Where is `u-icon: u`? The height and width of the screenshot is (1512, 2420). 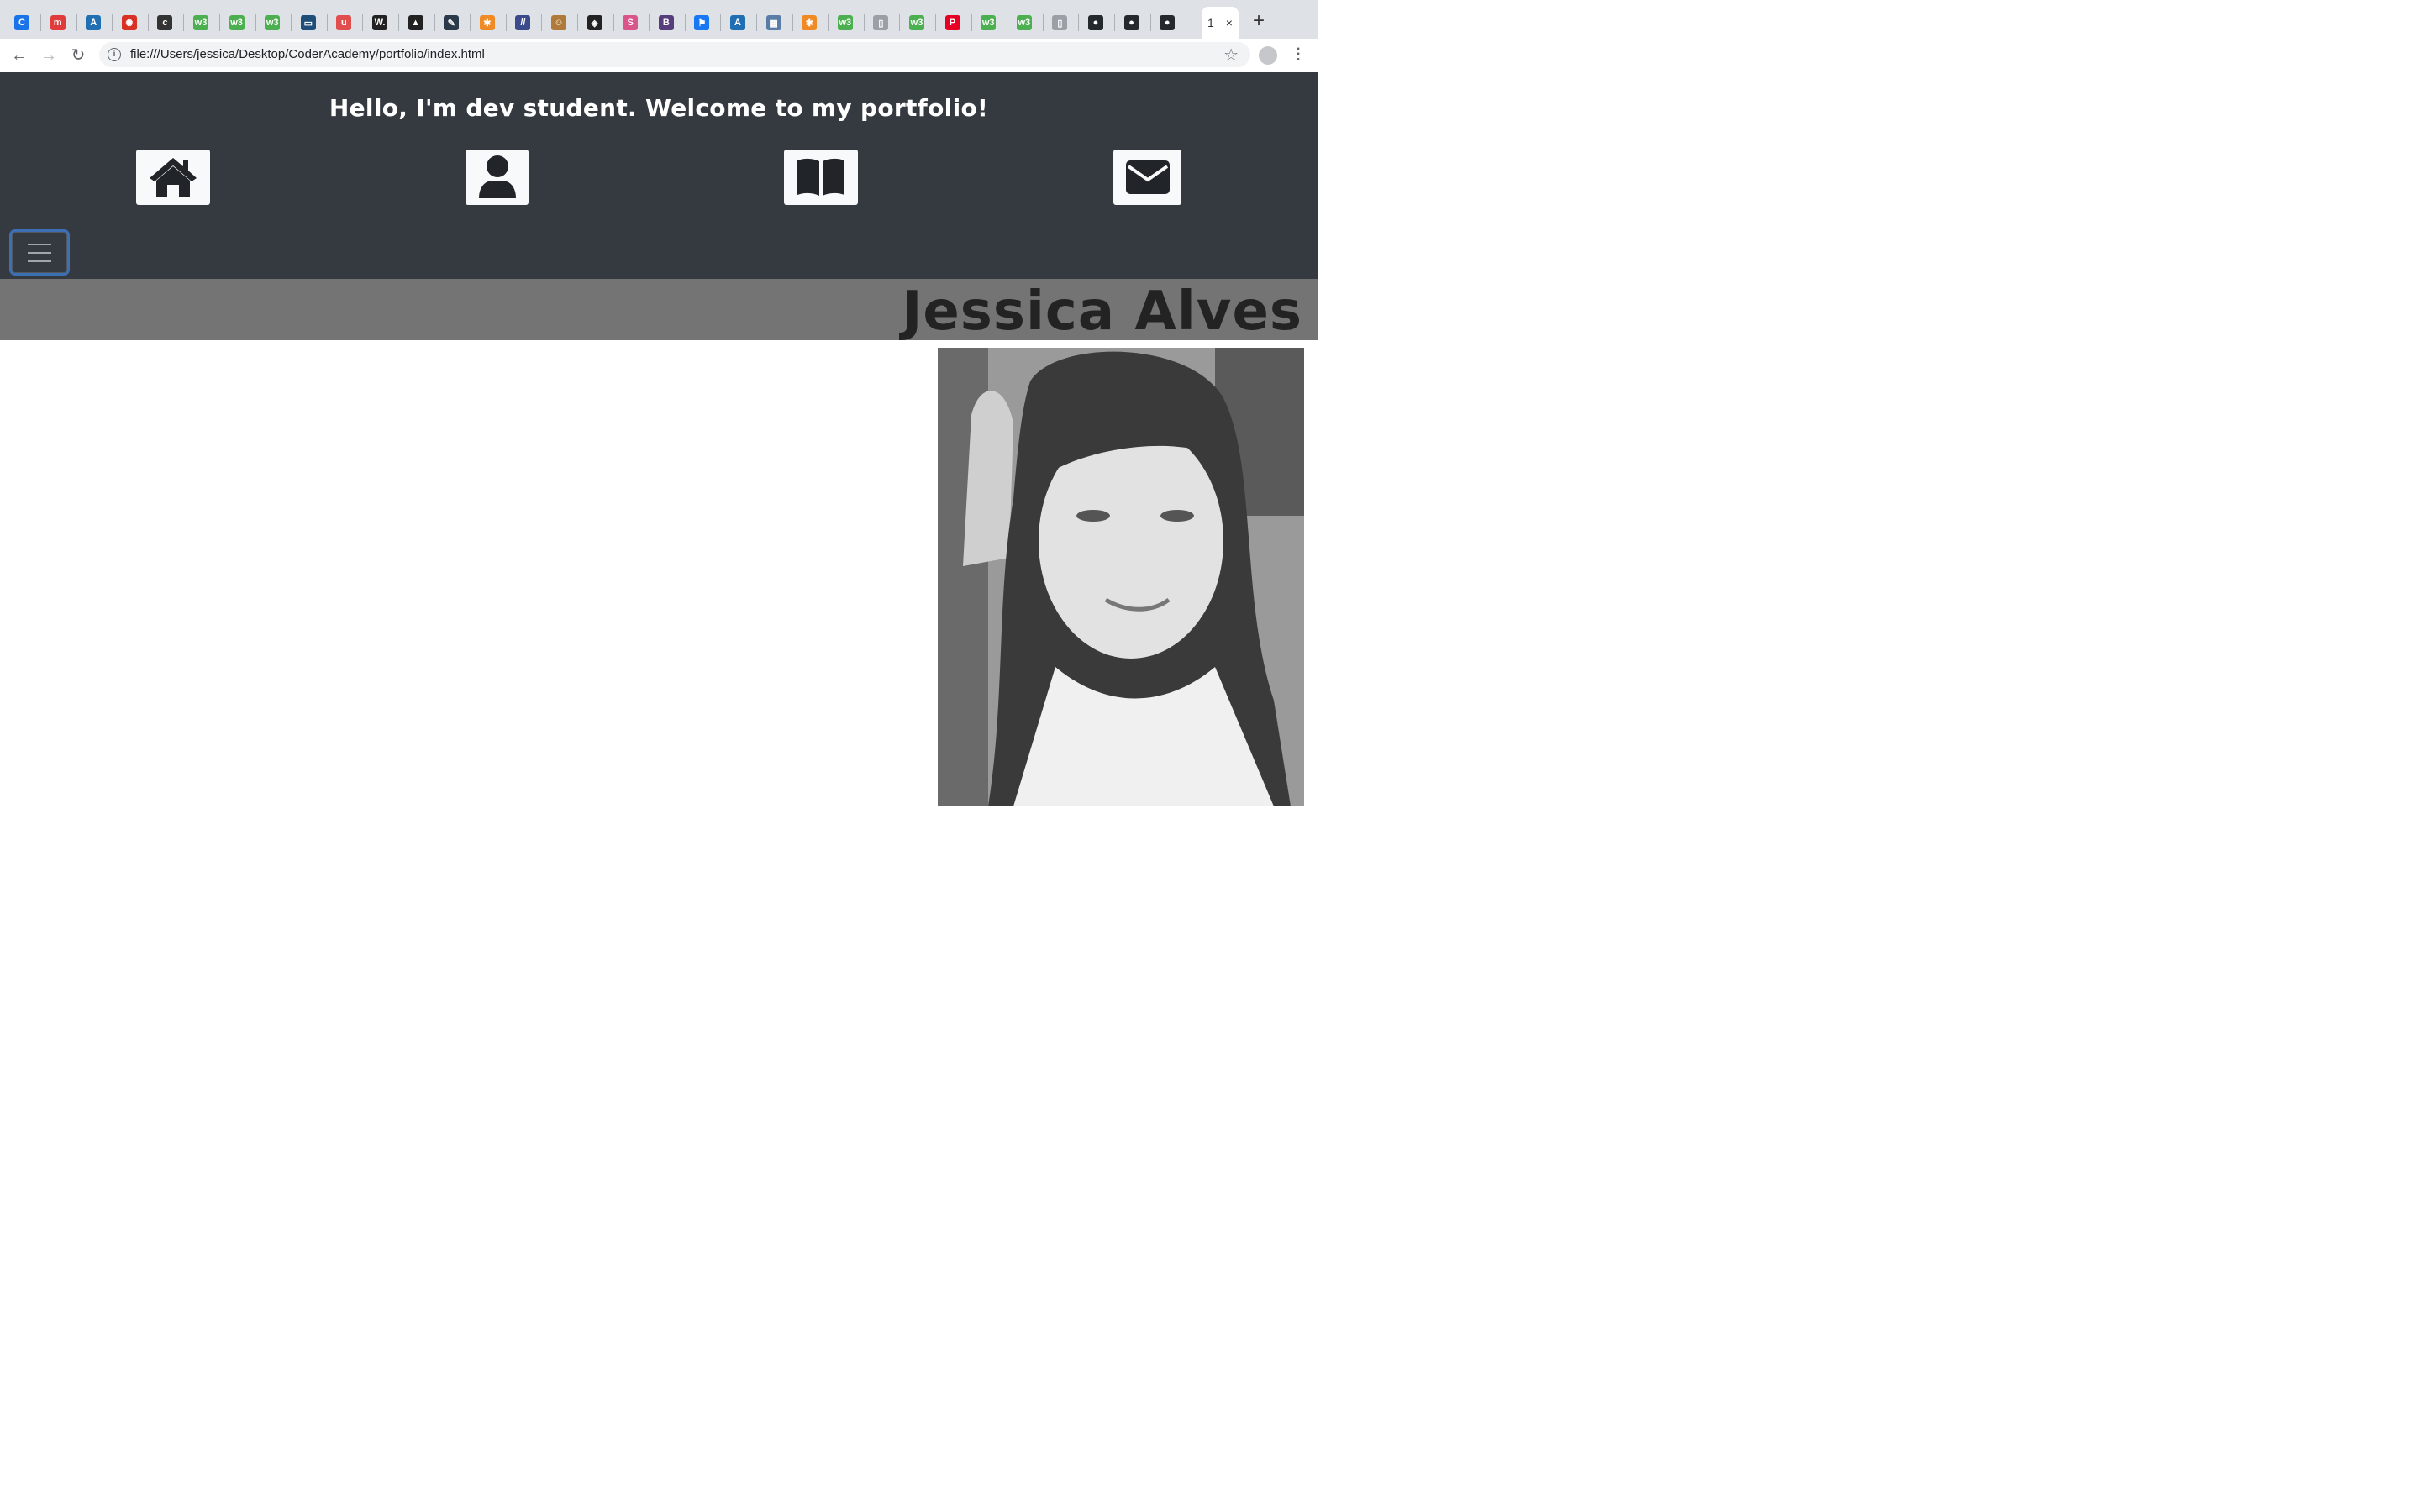
u-icon: u is located at coordinates (344, 22).